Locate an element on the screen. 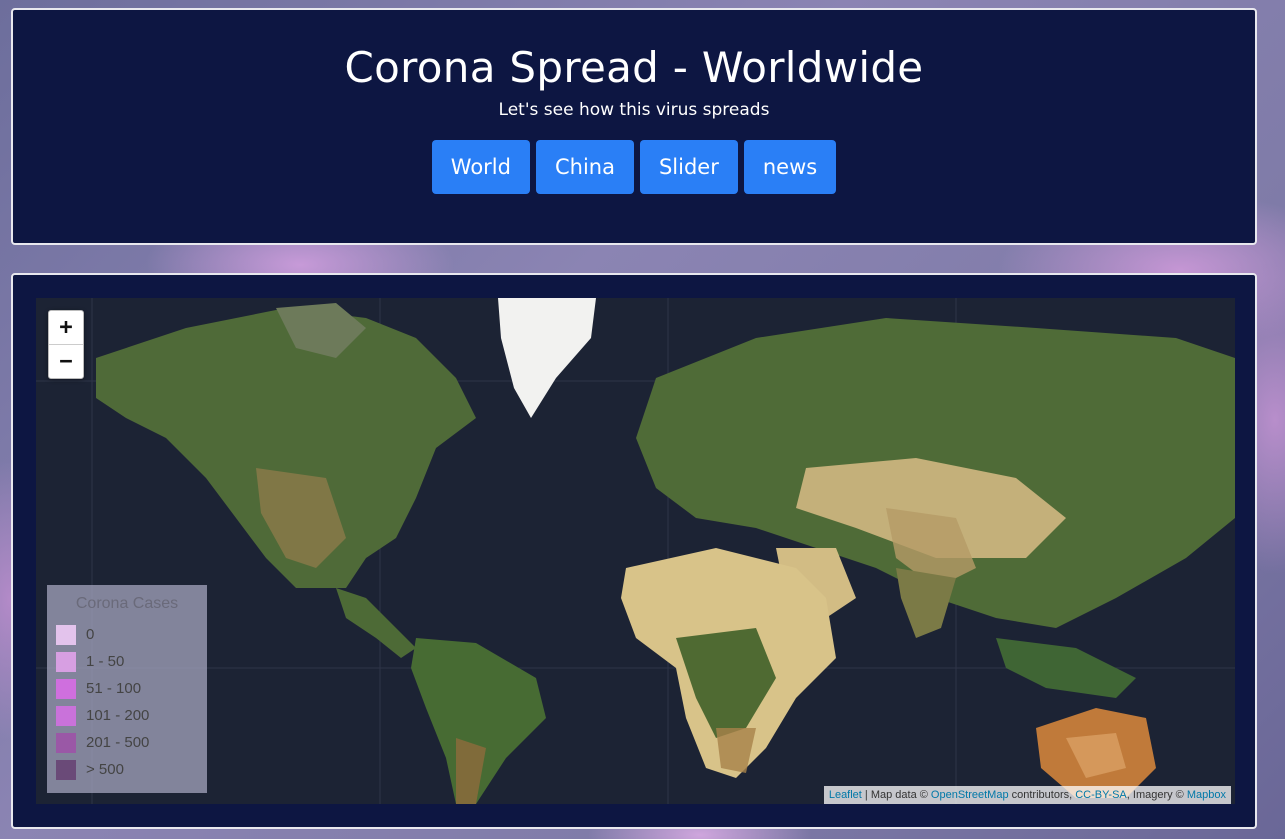  page-subtitle: Let's see how this virus spreads is located at coordinates (634, 110).